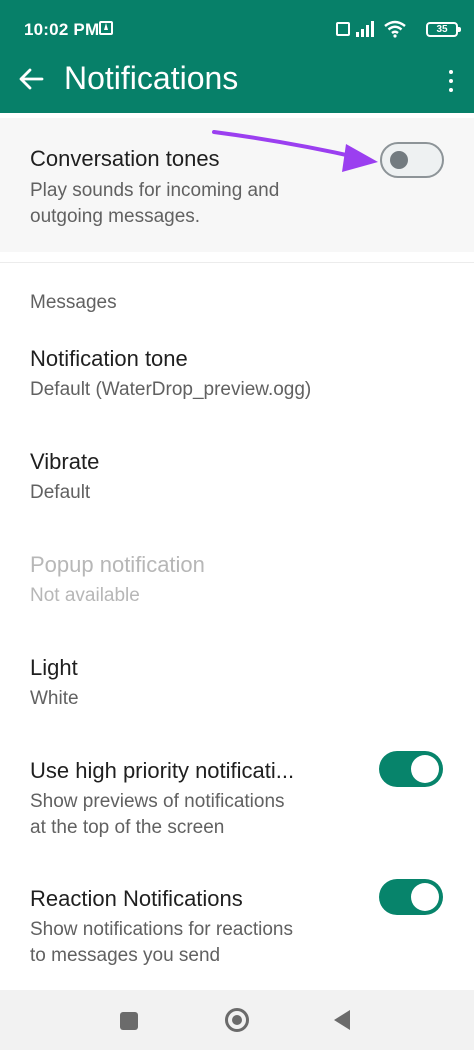  I want to click on battery-icon: 35, so click(443, 29).